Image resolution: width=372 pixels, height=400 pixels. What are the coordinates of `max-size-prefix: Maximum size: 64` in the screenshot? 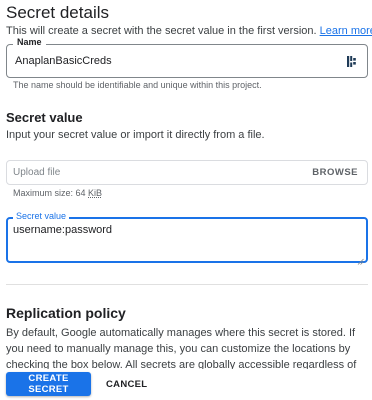 It's located at (51, 193).